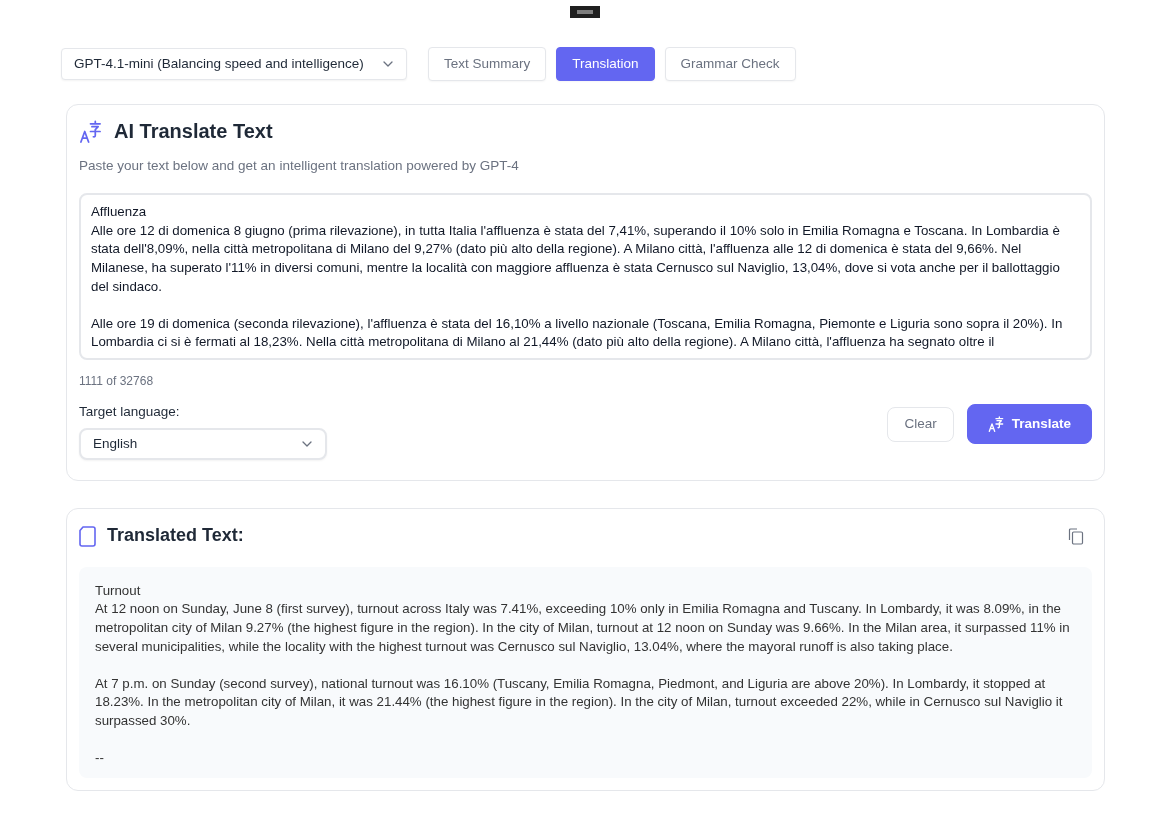  I want to click on clear-button: Clear, so click(920, 424).